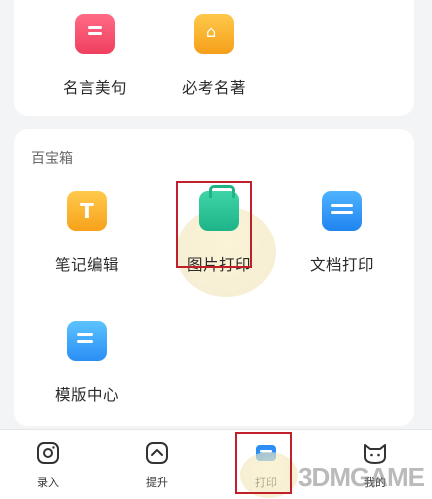  I want to click on template-center-tile: 模版中心, so click(87, 376).